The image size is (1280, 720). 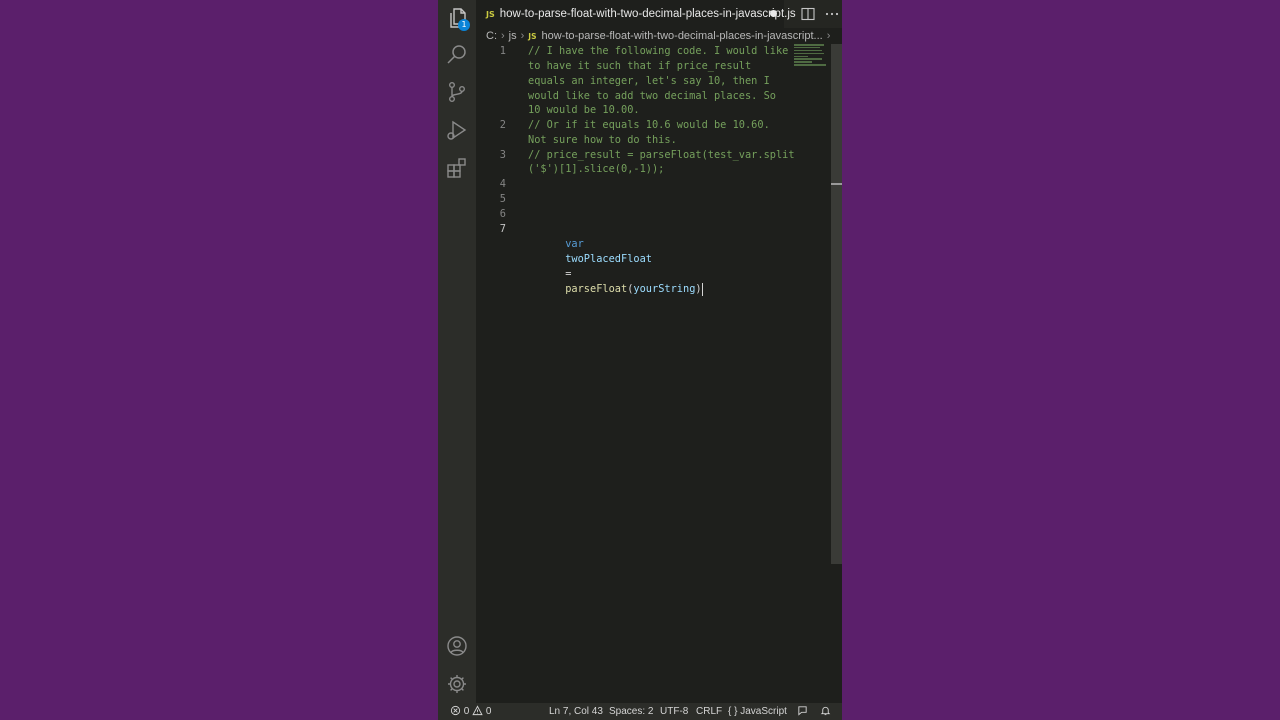 What do you see at coordinates (457, 92) in the screenshot?
I see `source-control-icon` at bounding box center [457, 92].